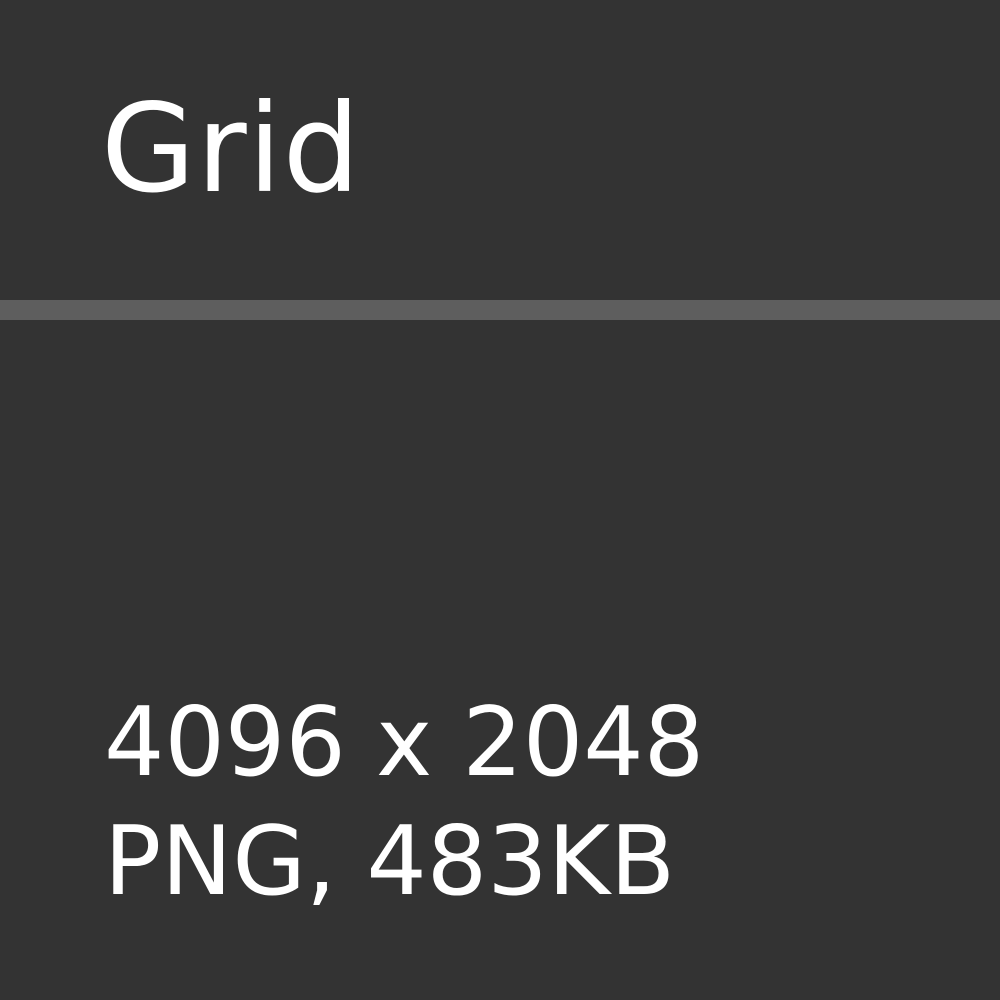  I want to click on file-title: Grid, so click(231, 149).